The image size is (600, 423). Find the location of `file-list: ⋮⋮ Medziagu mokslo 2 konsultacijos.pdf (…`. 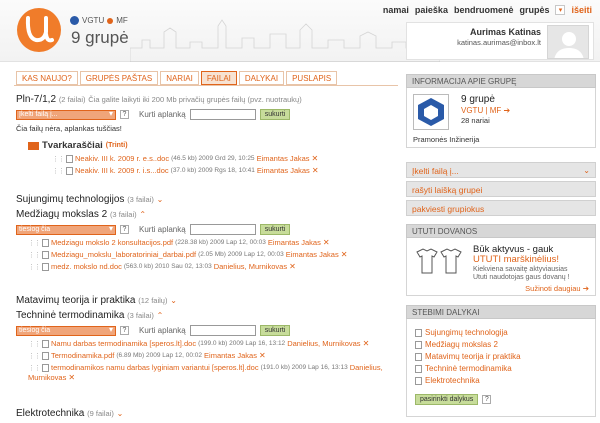

file-list: ⋮⋮ Medziagu mokslo 2 konsultacijos.pdf (… is located at coordinates (212, 254).